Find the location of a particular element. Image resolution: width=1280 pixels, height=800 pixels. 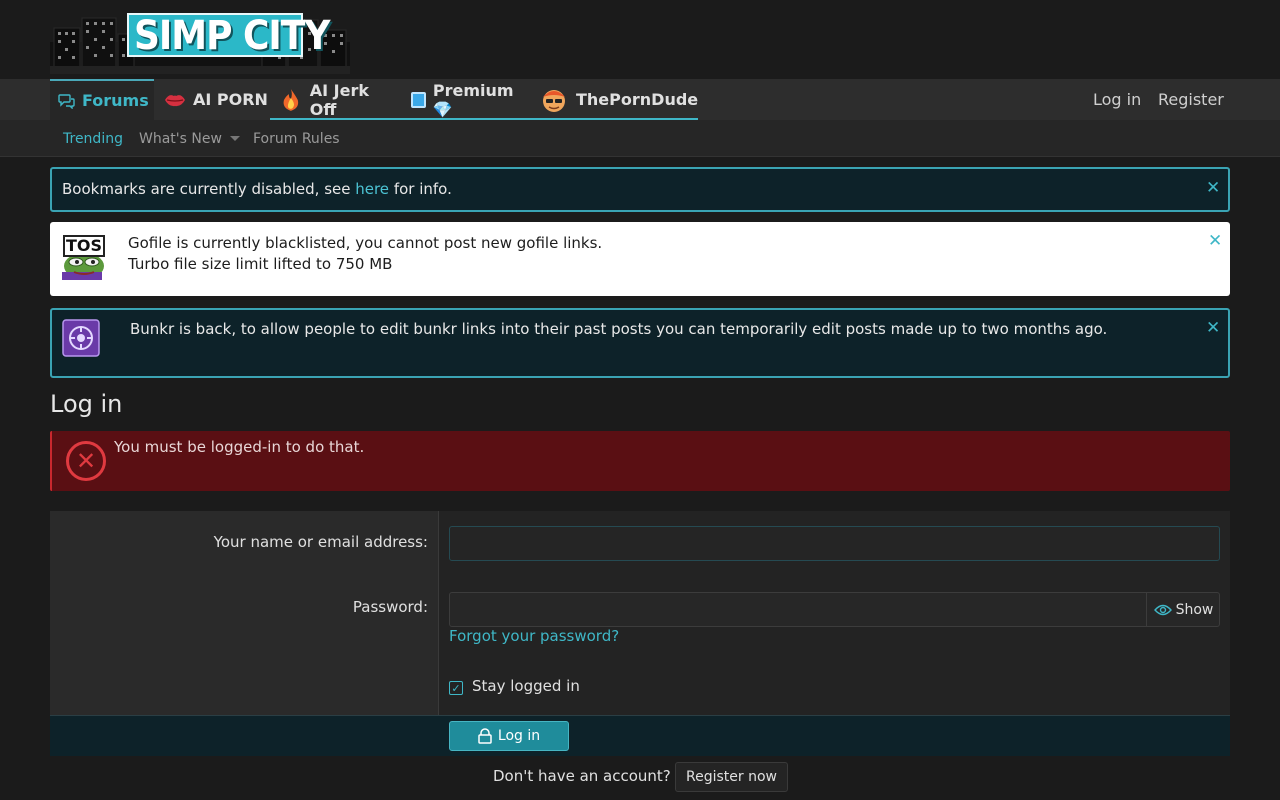

tab-ai-porn: AI PORN is located at coordinates (217, 99).